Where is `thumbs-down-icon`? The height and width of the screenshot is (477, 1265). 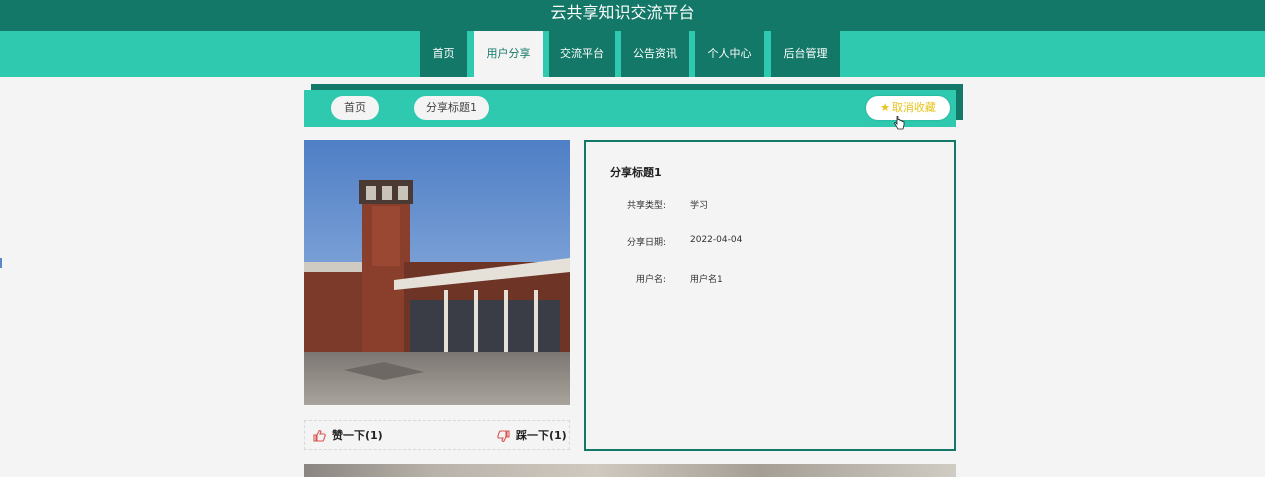
thumbs-down-icon is located at coordinates (503, 436).